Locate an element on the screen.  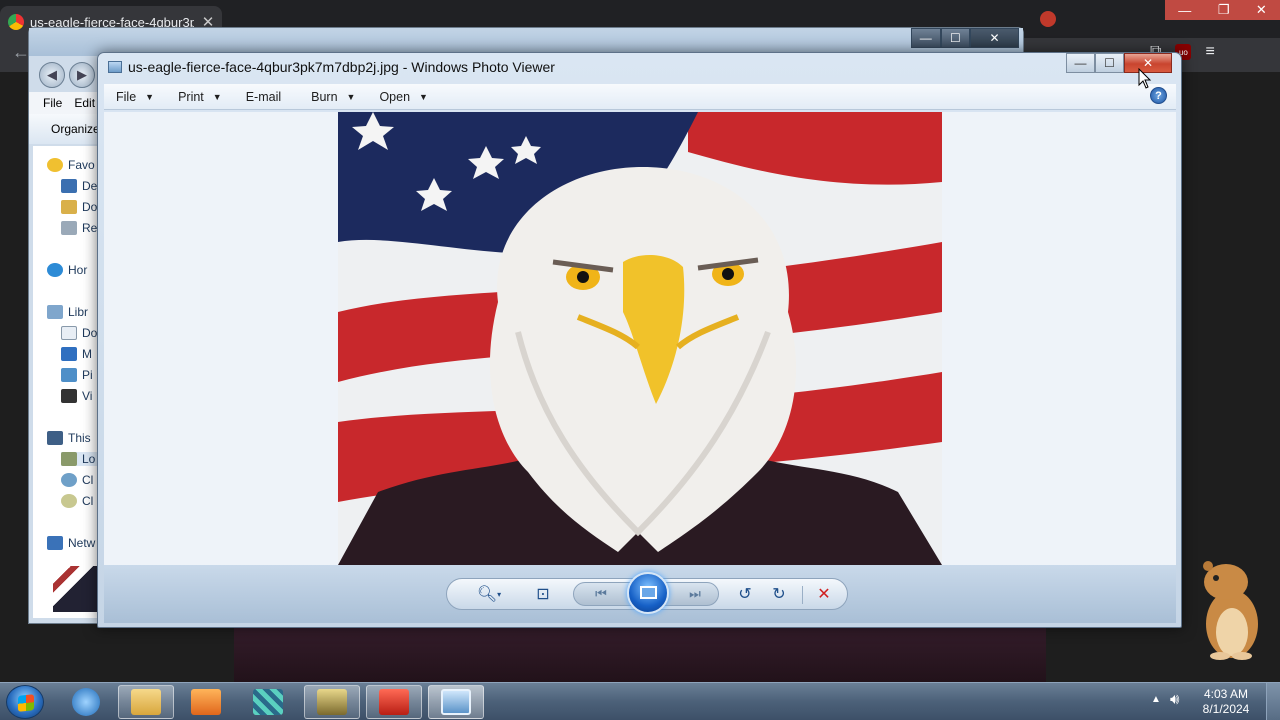
box-app-icon is located at coordinates (332, 702).